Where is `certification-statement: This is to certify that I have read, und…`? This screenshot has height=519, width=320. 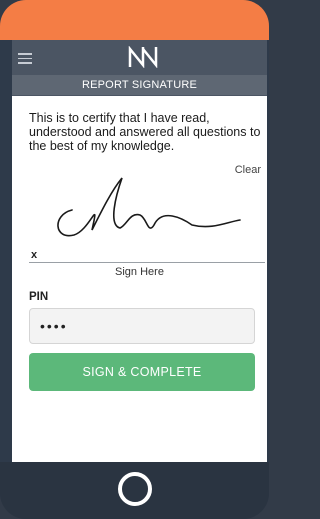 certification-statement: This is to certify that I have read, und… is located at coordinates (145, 132).